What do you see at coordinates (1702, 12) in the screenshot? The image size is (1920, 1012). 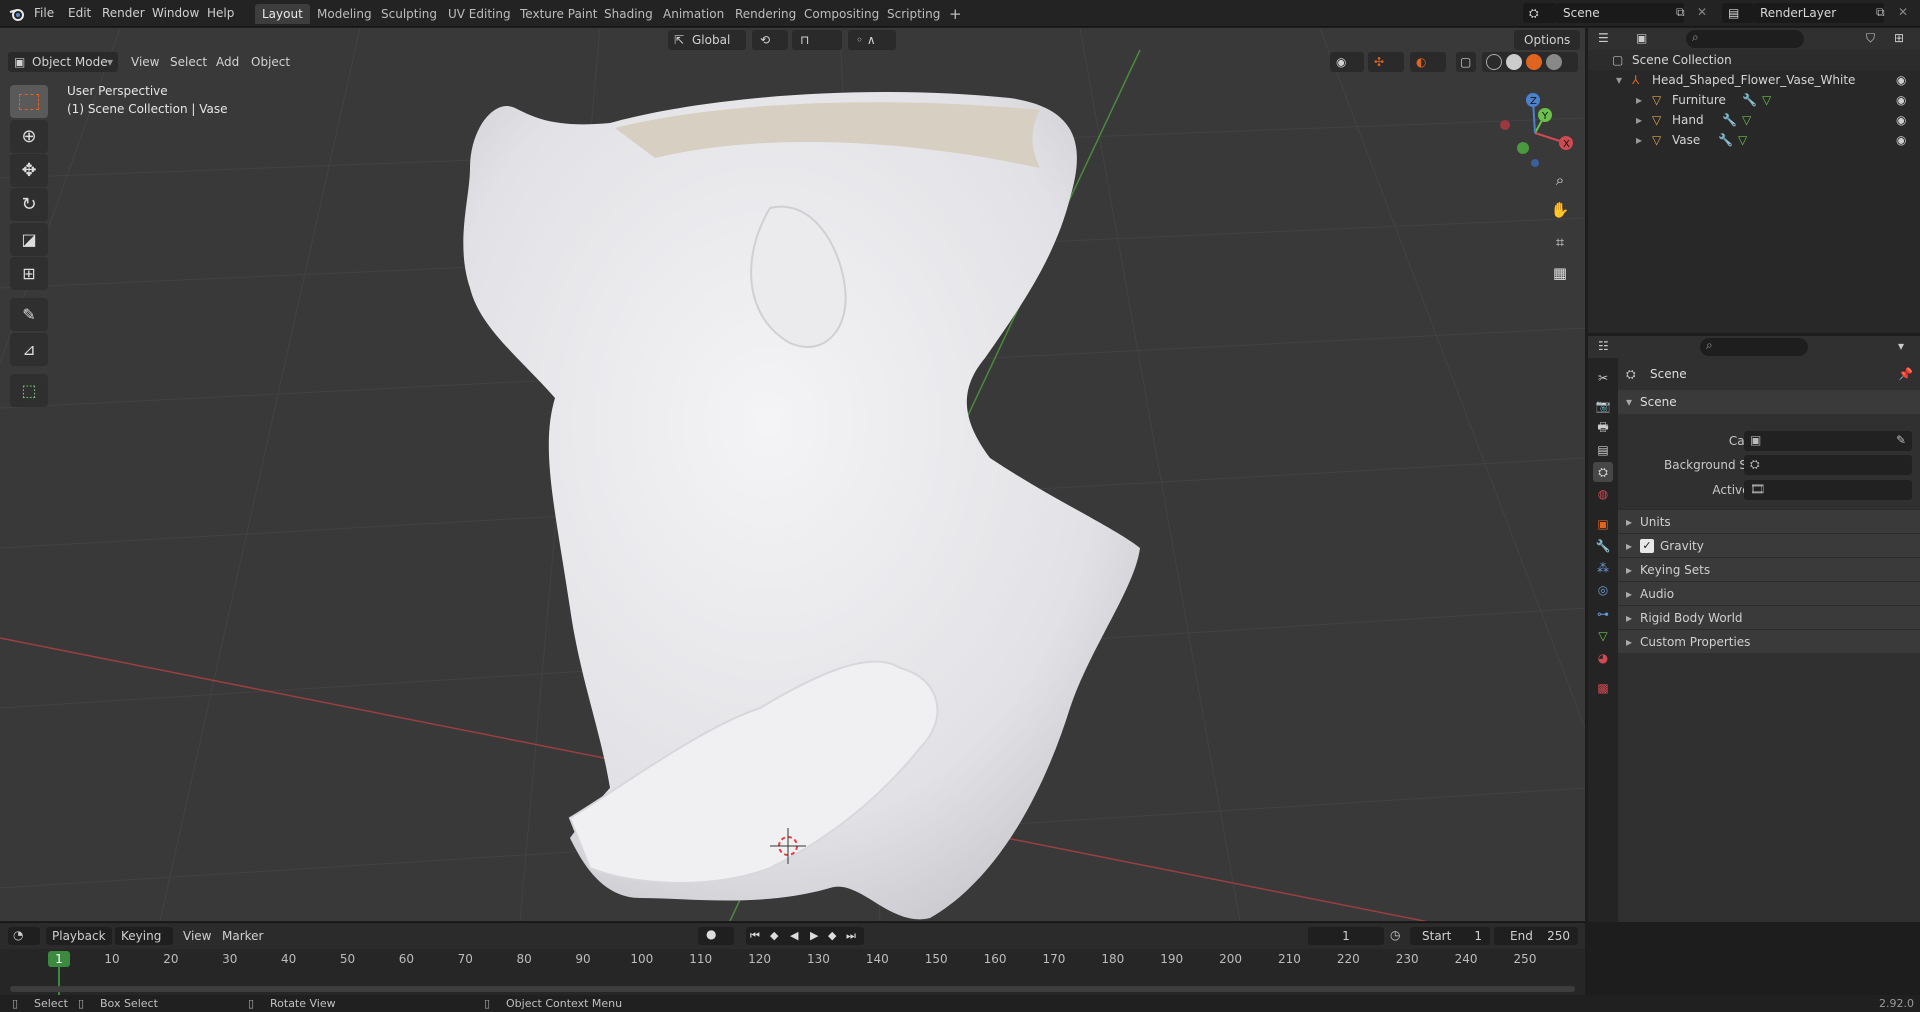 I see `close-scene-icon: ✕` at bounding box center [1702, 12].